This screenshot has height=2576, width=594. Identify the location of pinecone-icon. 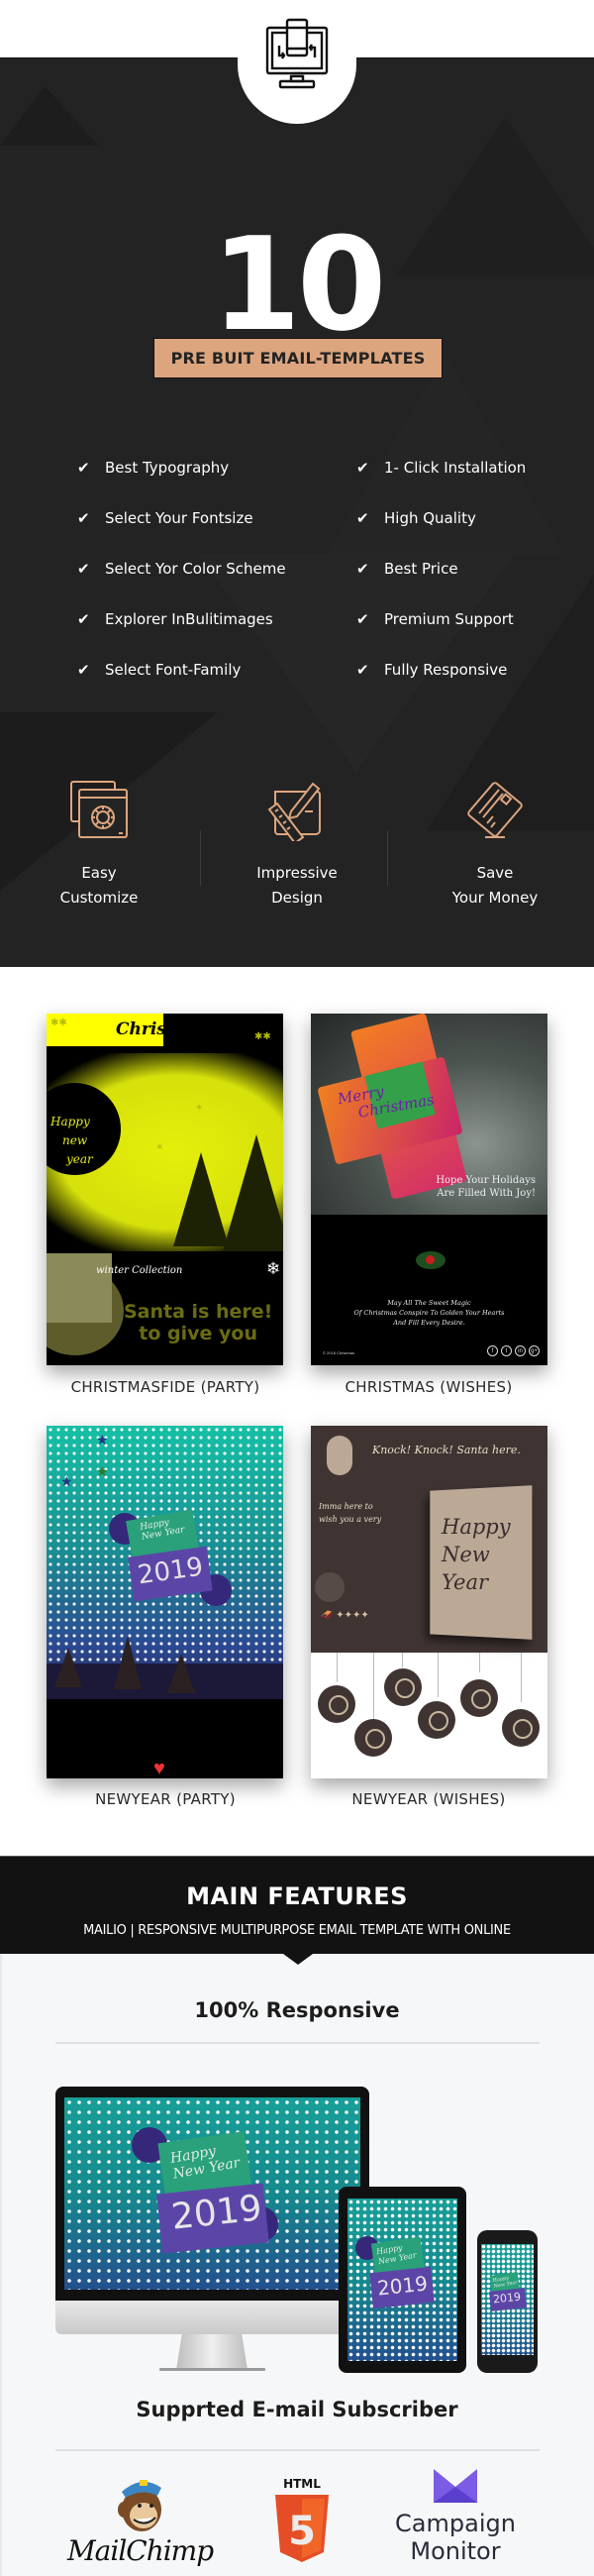
(68, 1667).